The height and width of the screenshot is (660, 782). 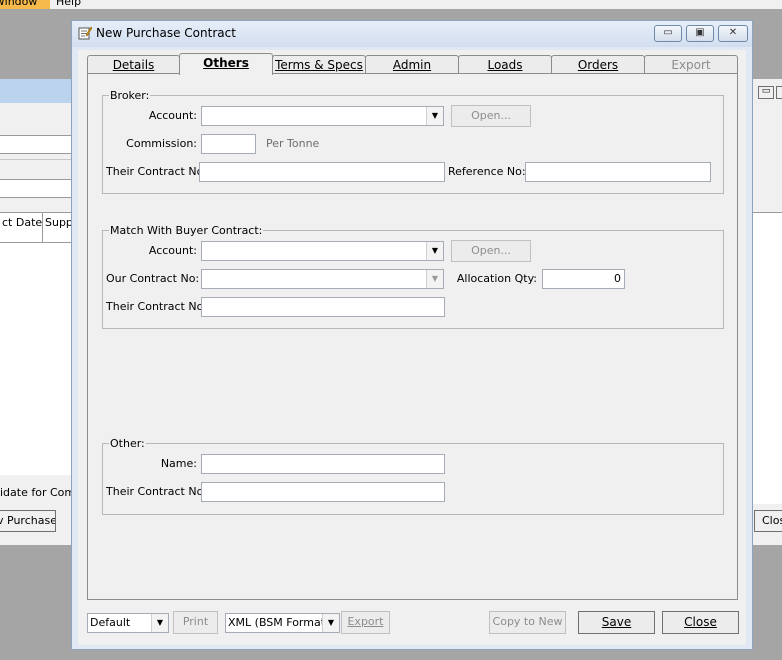 I want to click on other-group-label: Other:, so click(x=127, y=443).